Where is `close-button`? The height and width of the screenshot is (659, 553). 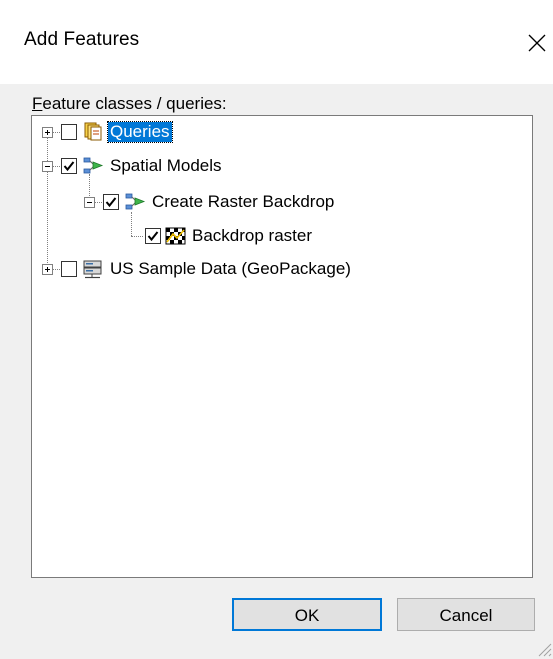
close-button is located at coordinates (534, 42).